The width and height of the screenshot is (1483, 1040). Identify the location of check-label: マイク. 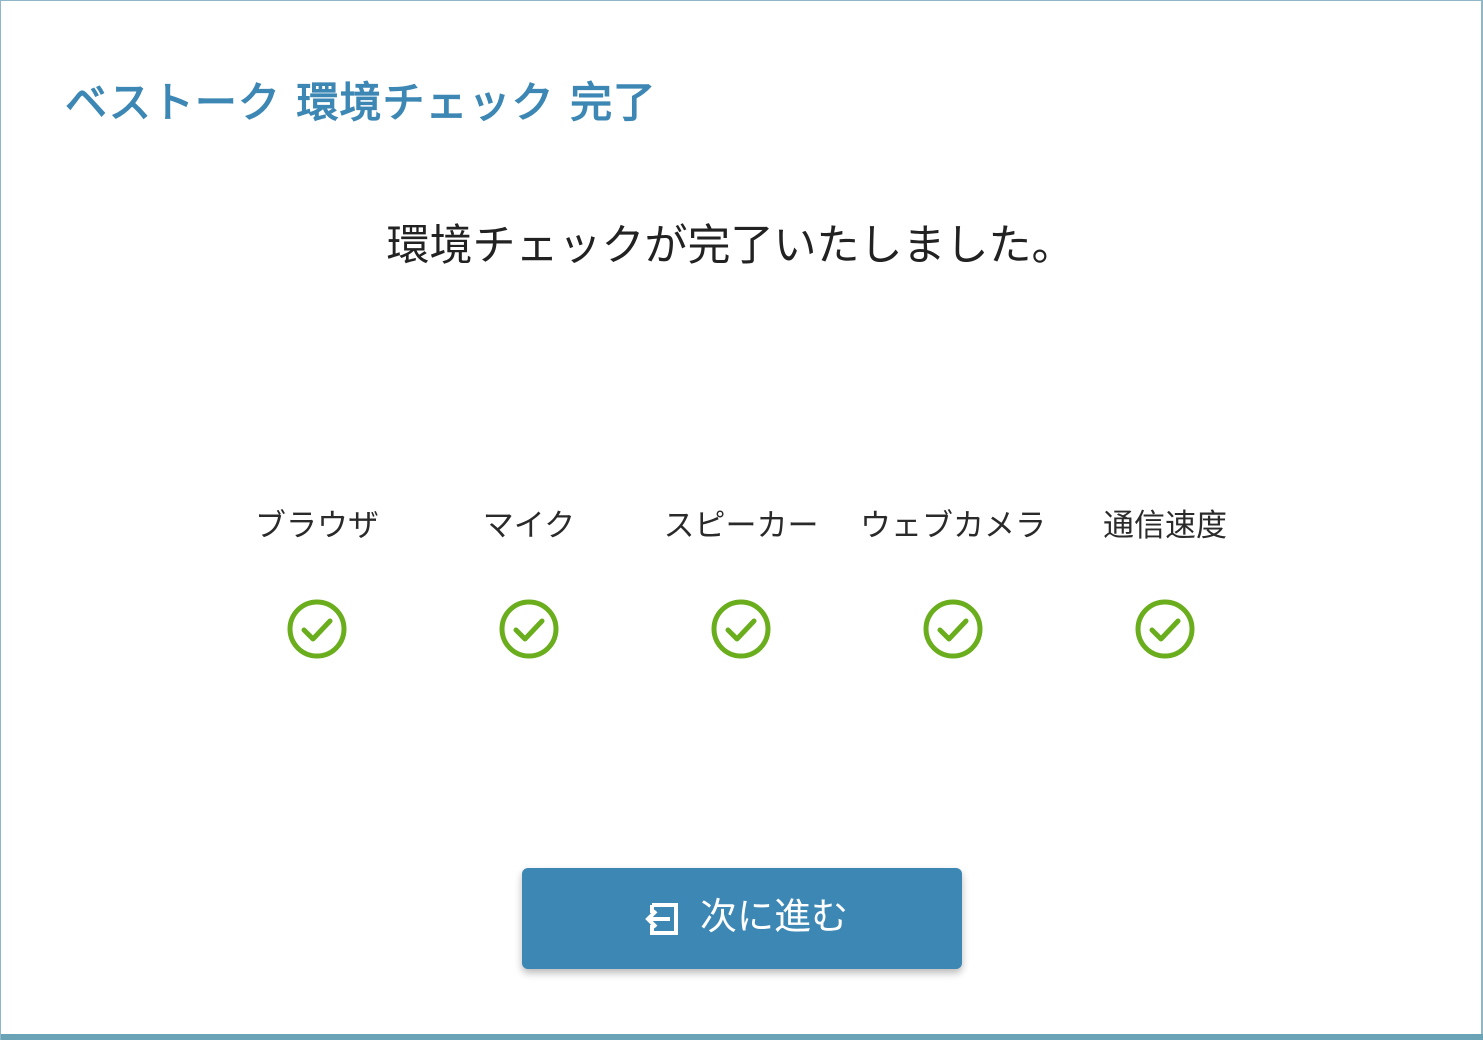
(529, 526).